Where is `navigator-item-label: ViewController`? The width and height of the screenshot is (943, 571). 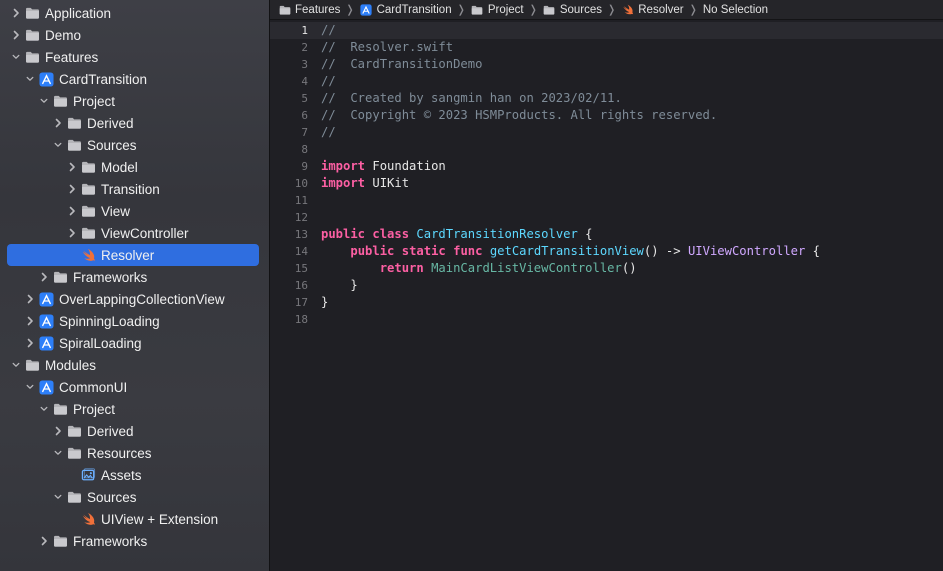 navigator-item-label: ViewController is located at coordinates (145, 233).